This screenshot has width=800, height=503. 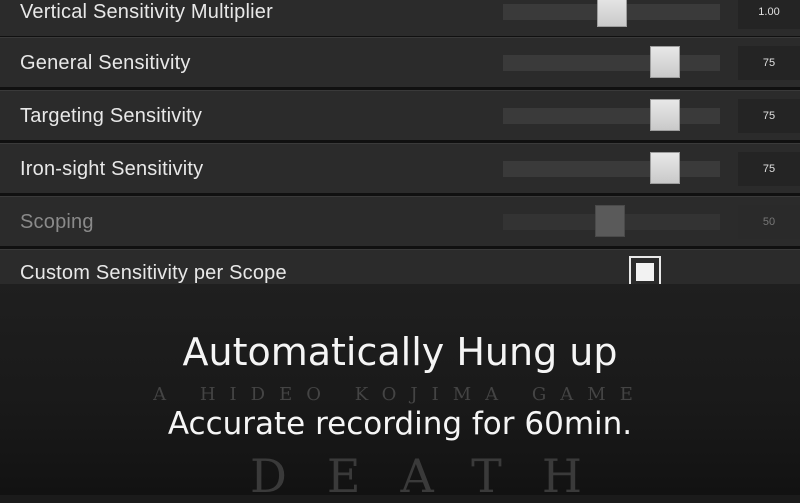 I want to click on setting-row-scoping: Scoping 50, so click(x=400, y=221).